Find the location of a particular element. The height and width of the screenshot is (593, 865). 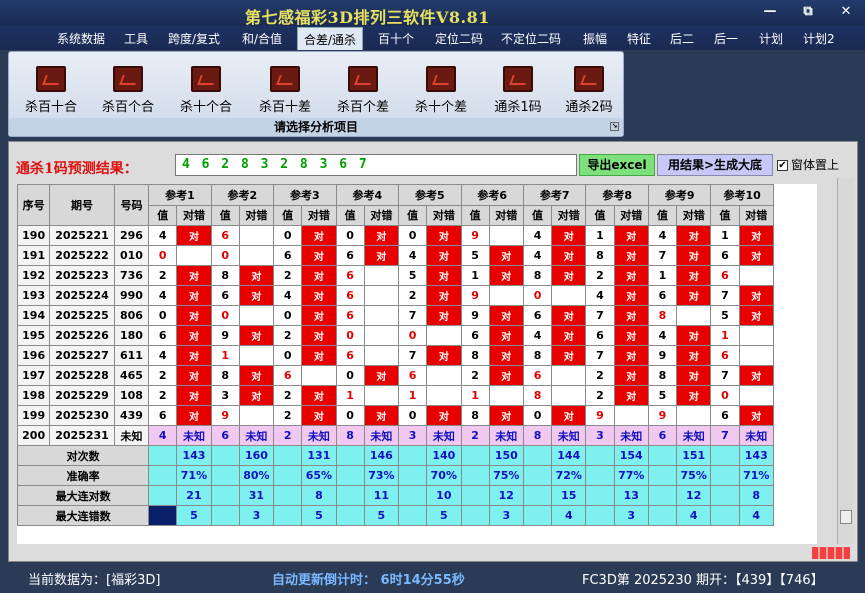

ref-value: 9 is located at coordinates (600, 415).